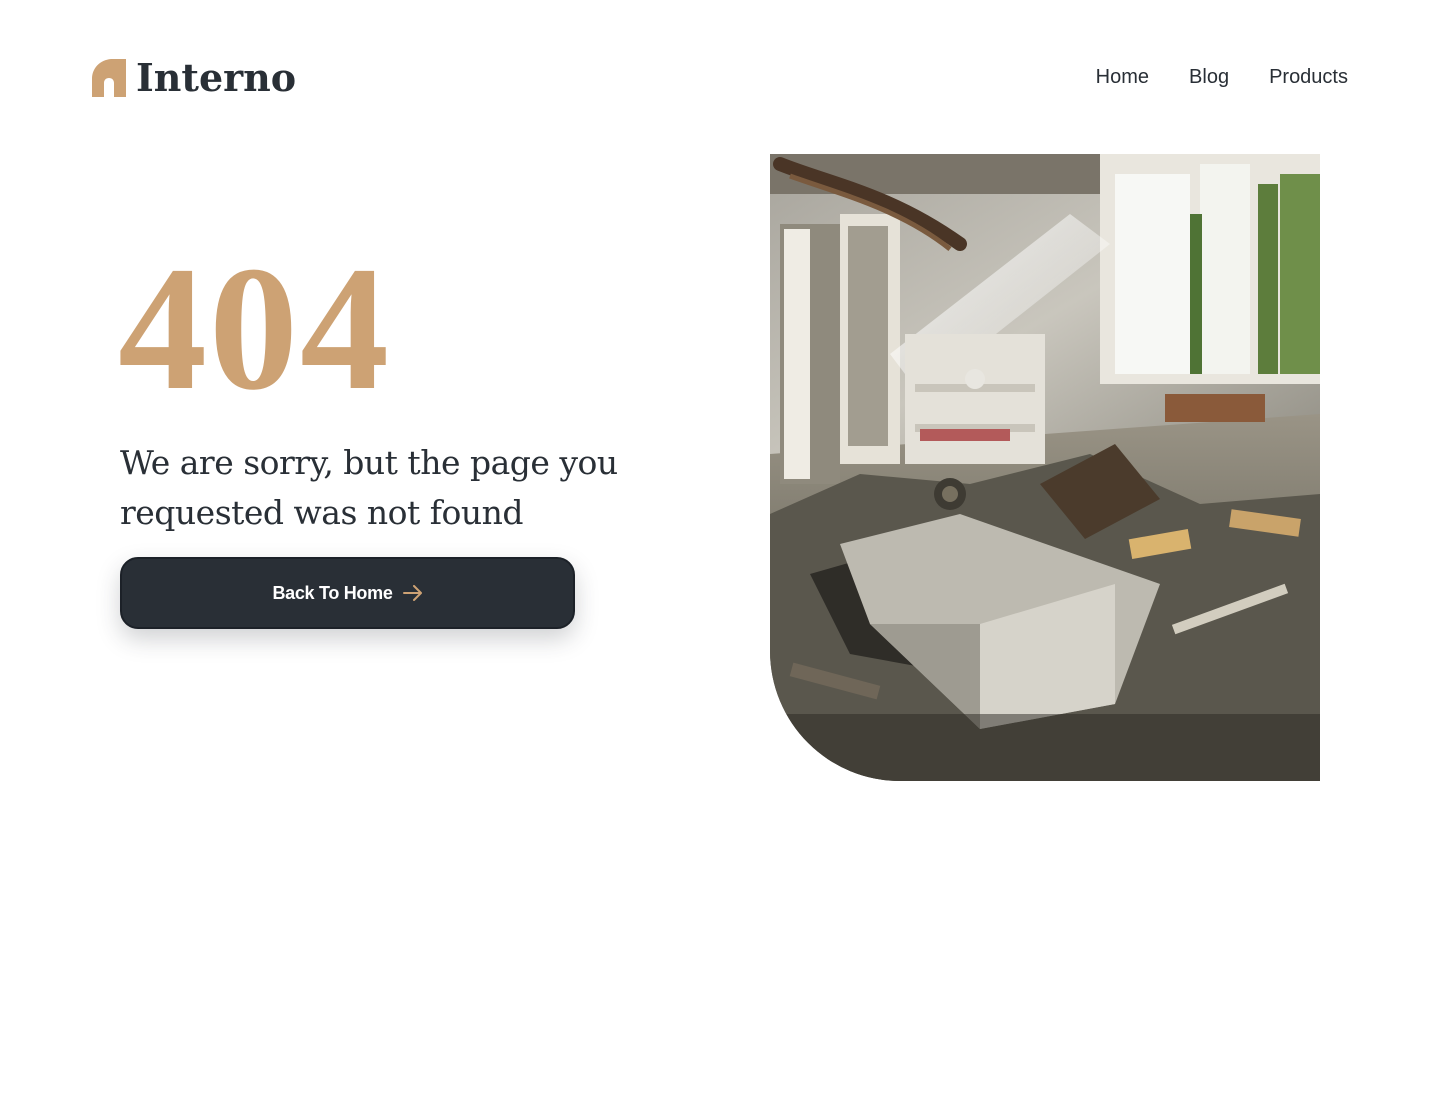  What do you see at coordinates (109, 78) in the screenshot?
I see `arch-logo-icon` at bounding box center [109, 78].